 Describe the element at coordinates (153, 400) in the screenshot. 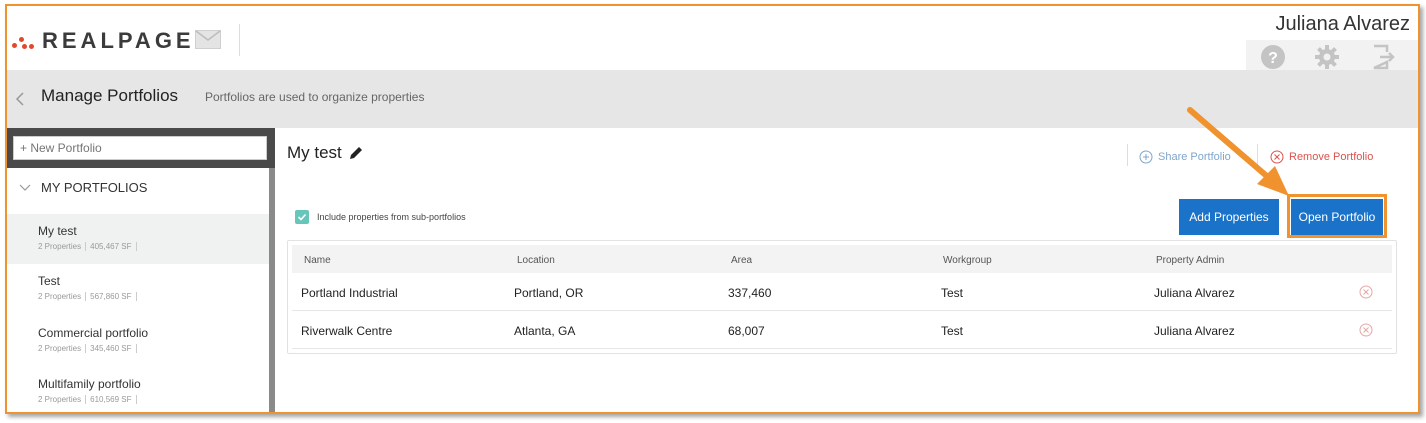

I see `portfolio-meta: 2 Properties 610,569 SF` at that location.